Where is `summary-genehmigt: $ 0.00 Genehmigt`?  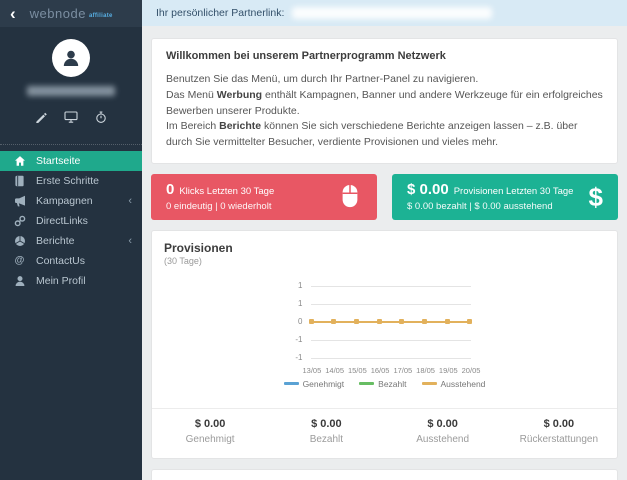 summary-genehmigt: $ 0.00 Genehmigt is located at coordinates (210, 431).